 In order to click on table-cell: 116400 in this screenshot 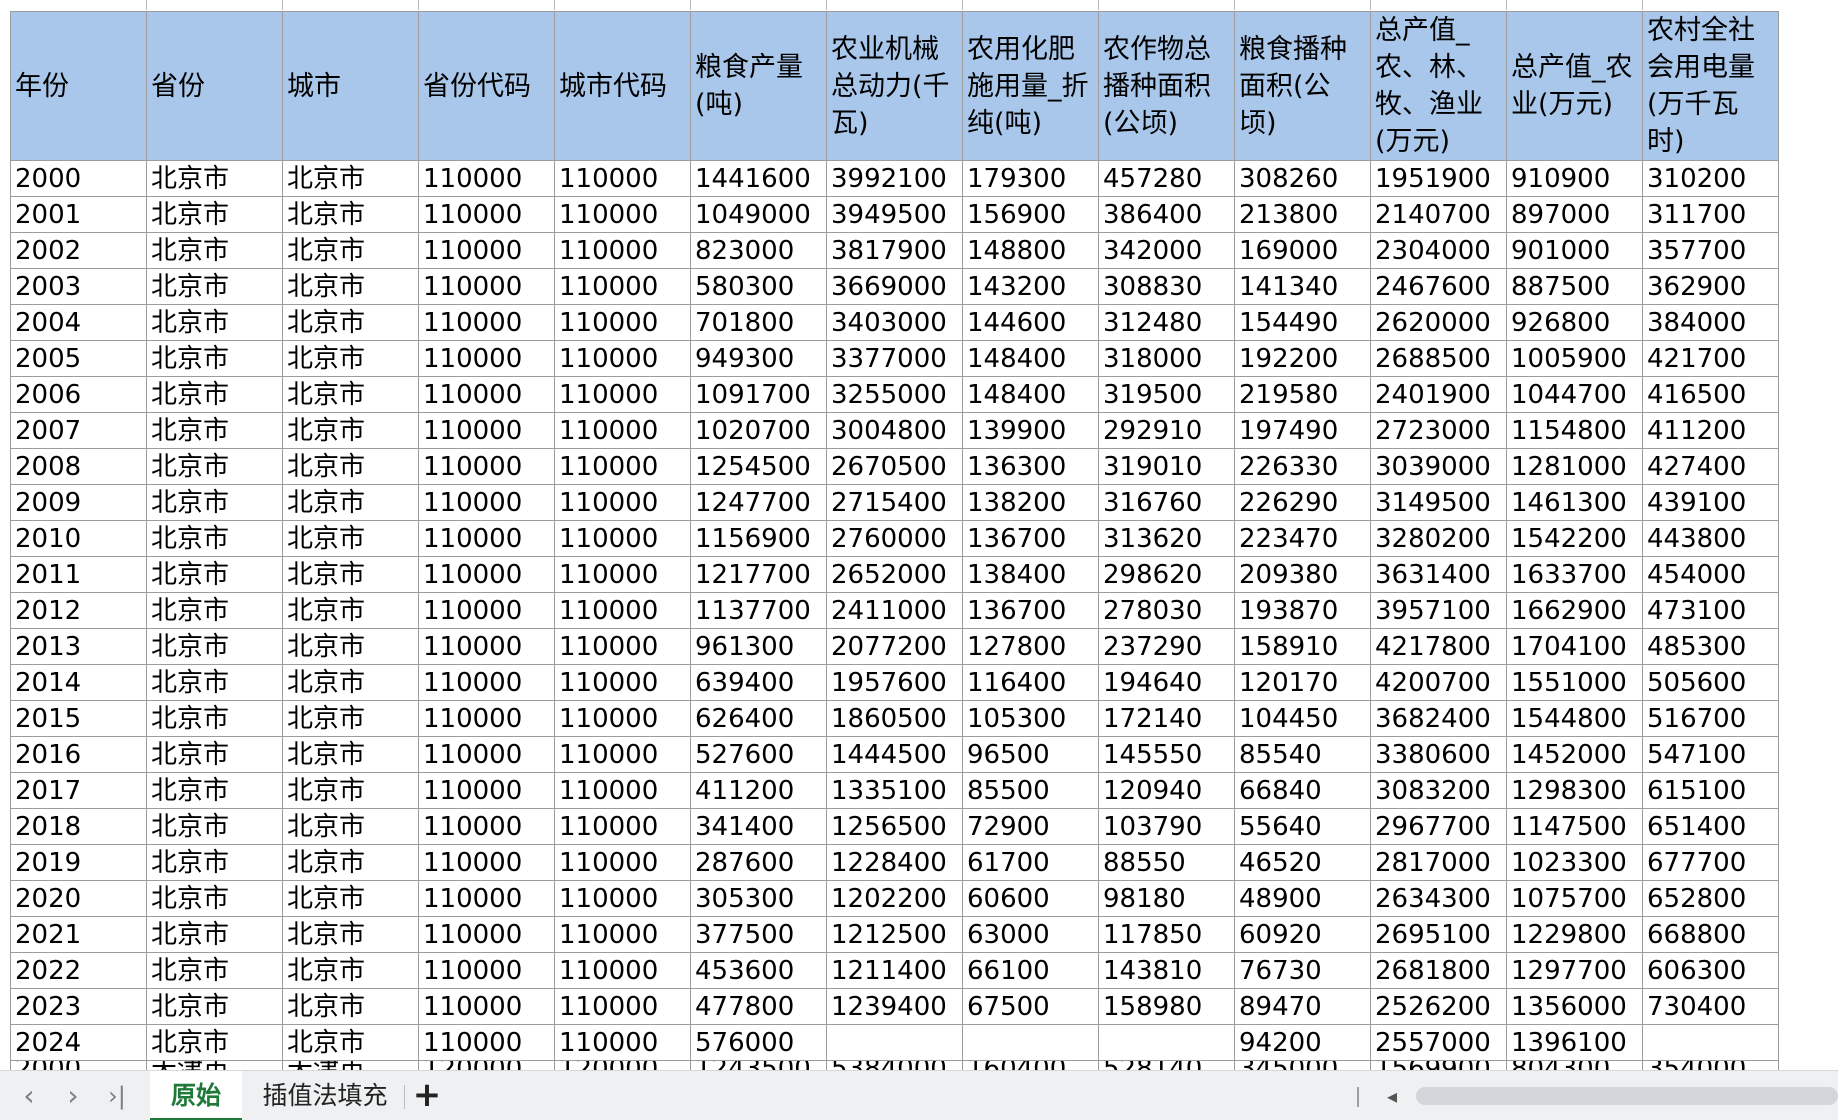, I will do `click(1030, 682)`.